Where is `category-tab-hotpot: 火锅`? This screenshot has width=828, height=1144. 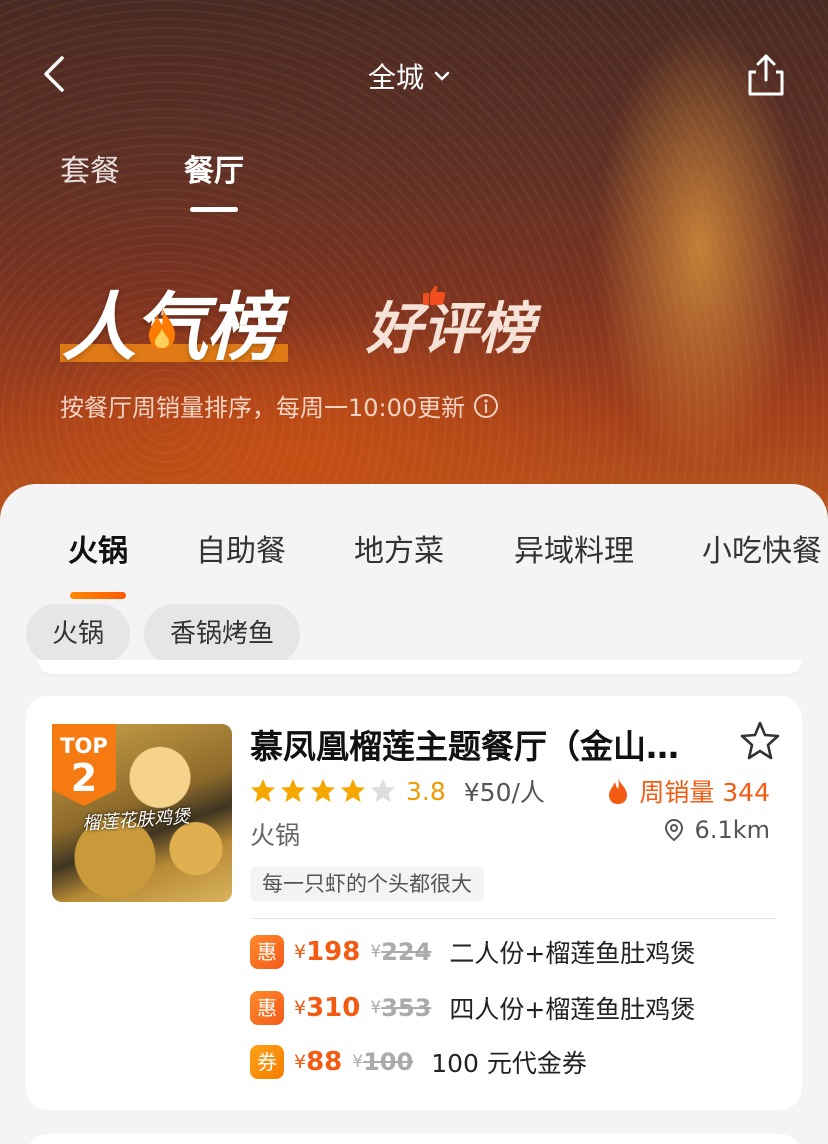 category-tab-hotpot: 火锅 is located at coordinates (98, 548).